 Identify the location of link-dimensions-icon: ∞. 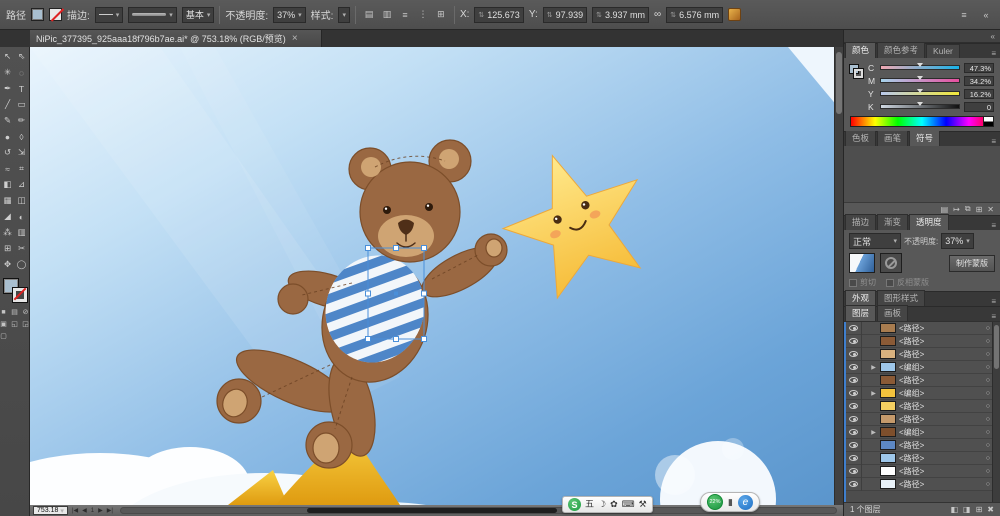
(657, 14).